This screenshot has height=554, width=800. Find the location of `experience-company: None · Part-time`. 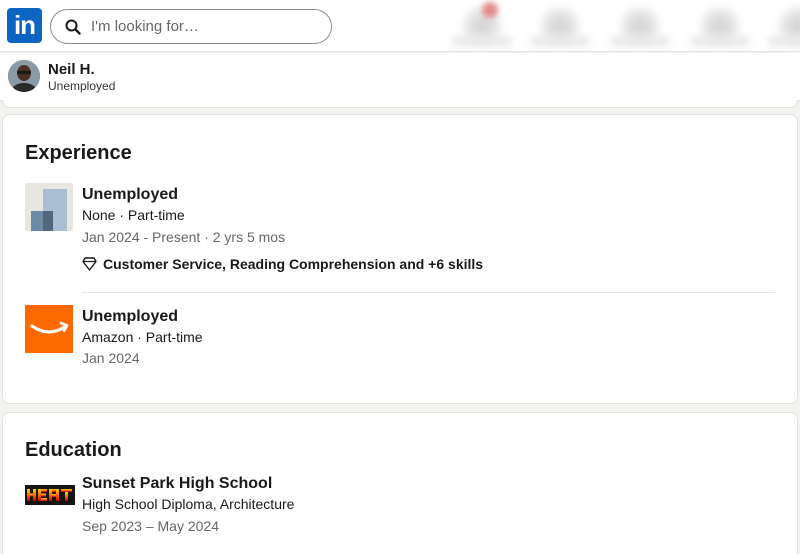

experience-company: None · Part-time is located at coordinates (133, 215).